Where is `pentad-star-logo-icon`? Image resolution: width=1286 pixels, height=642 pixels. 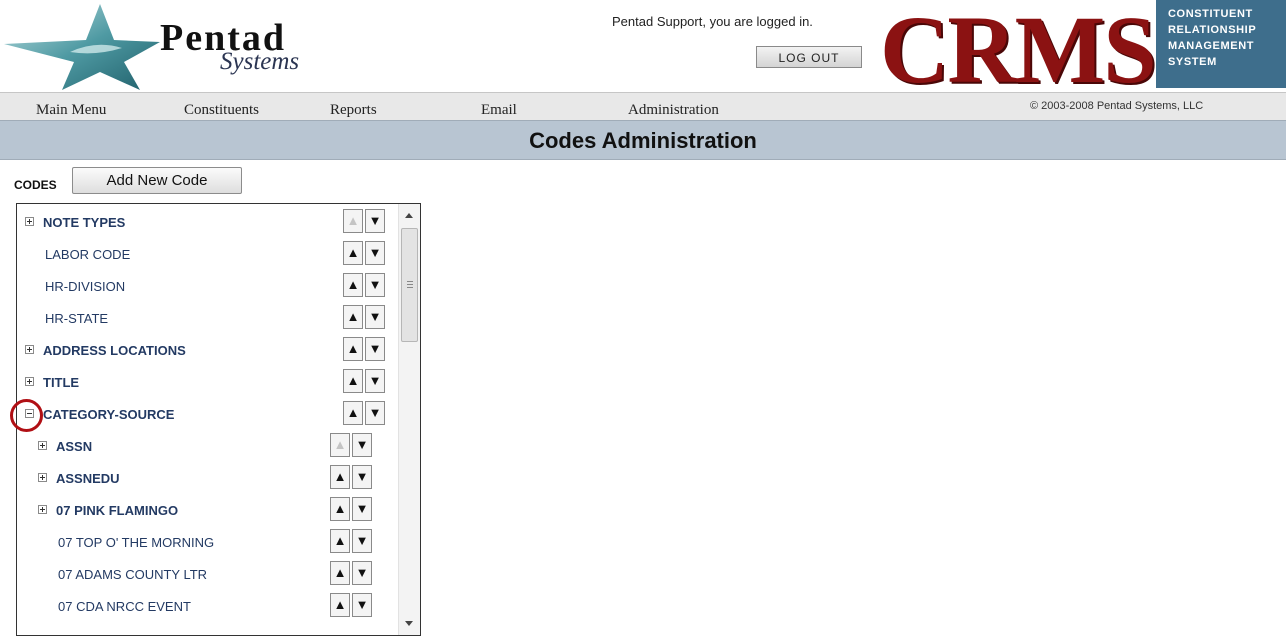
pentad-star-logo-icon is located at coordinates (82, 47).